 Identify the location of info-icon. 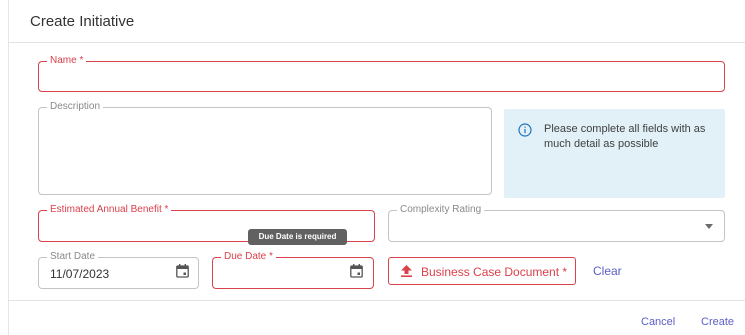
(525, 130).